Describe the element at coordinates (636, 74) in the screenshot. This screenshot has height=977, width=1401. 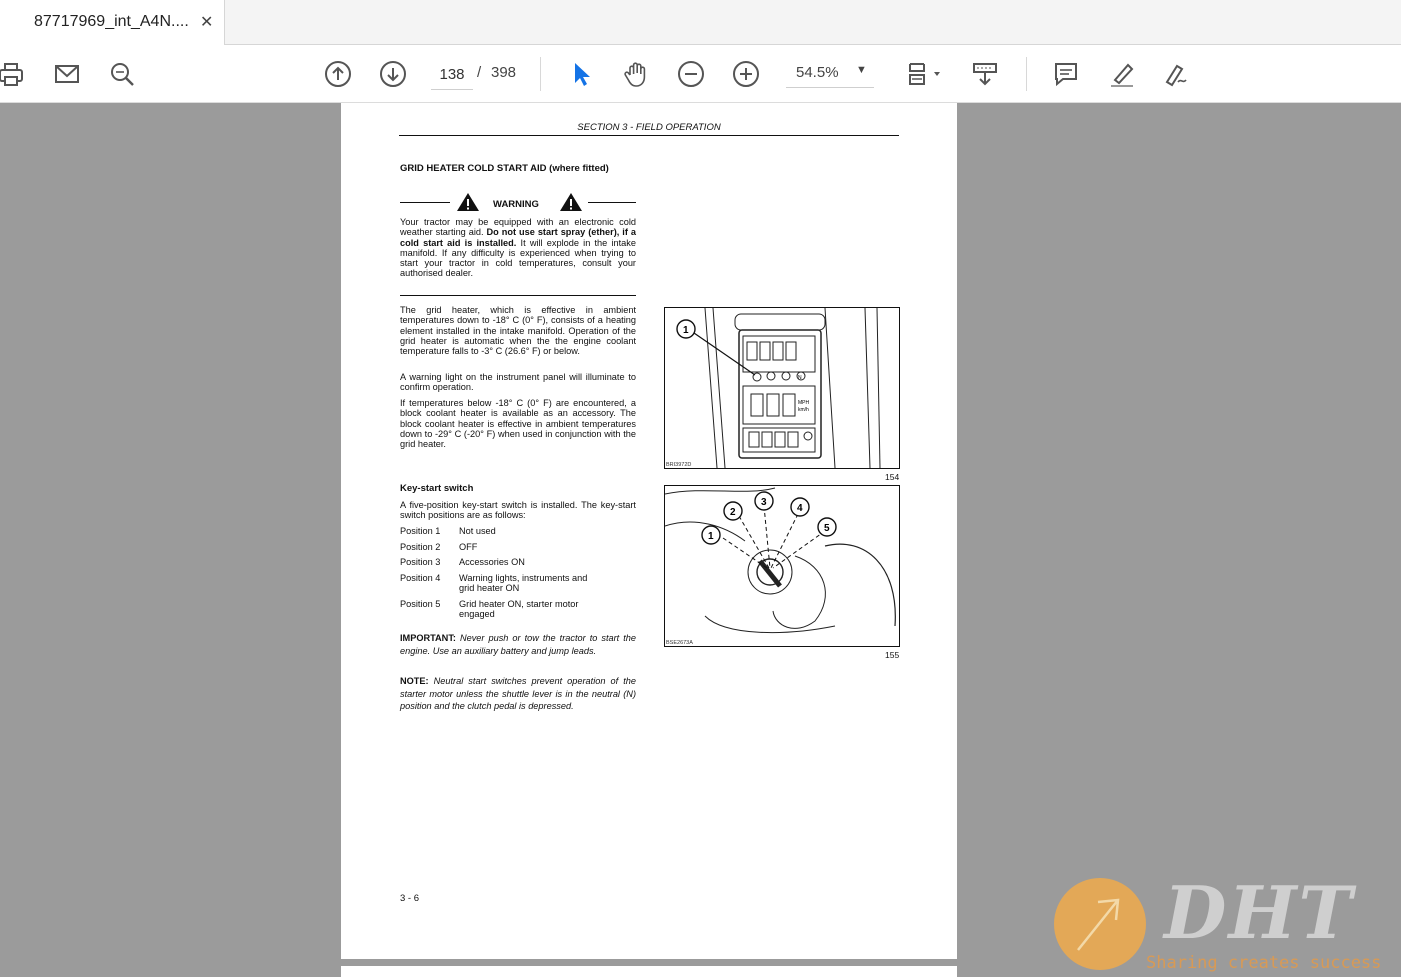
I see `hand-tool-icon` at that location.